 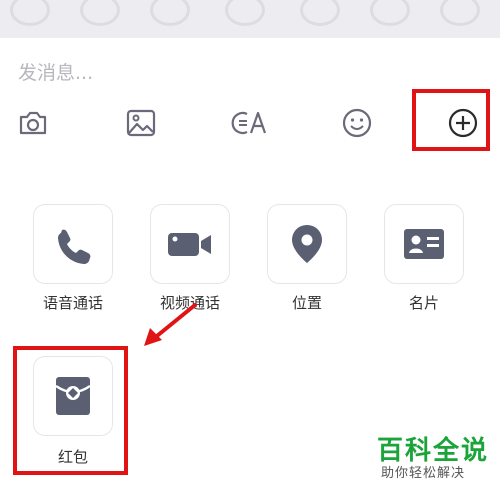 I want to click on voice-call-tile, so click(x=73, y=244).